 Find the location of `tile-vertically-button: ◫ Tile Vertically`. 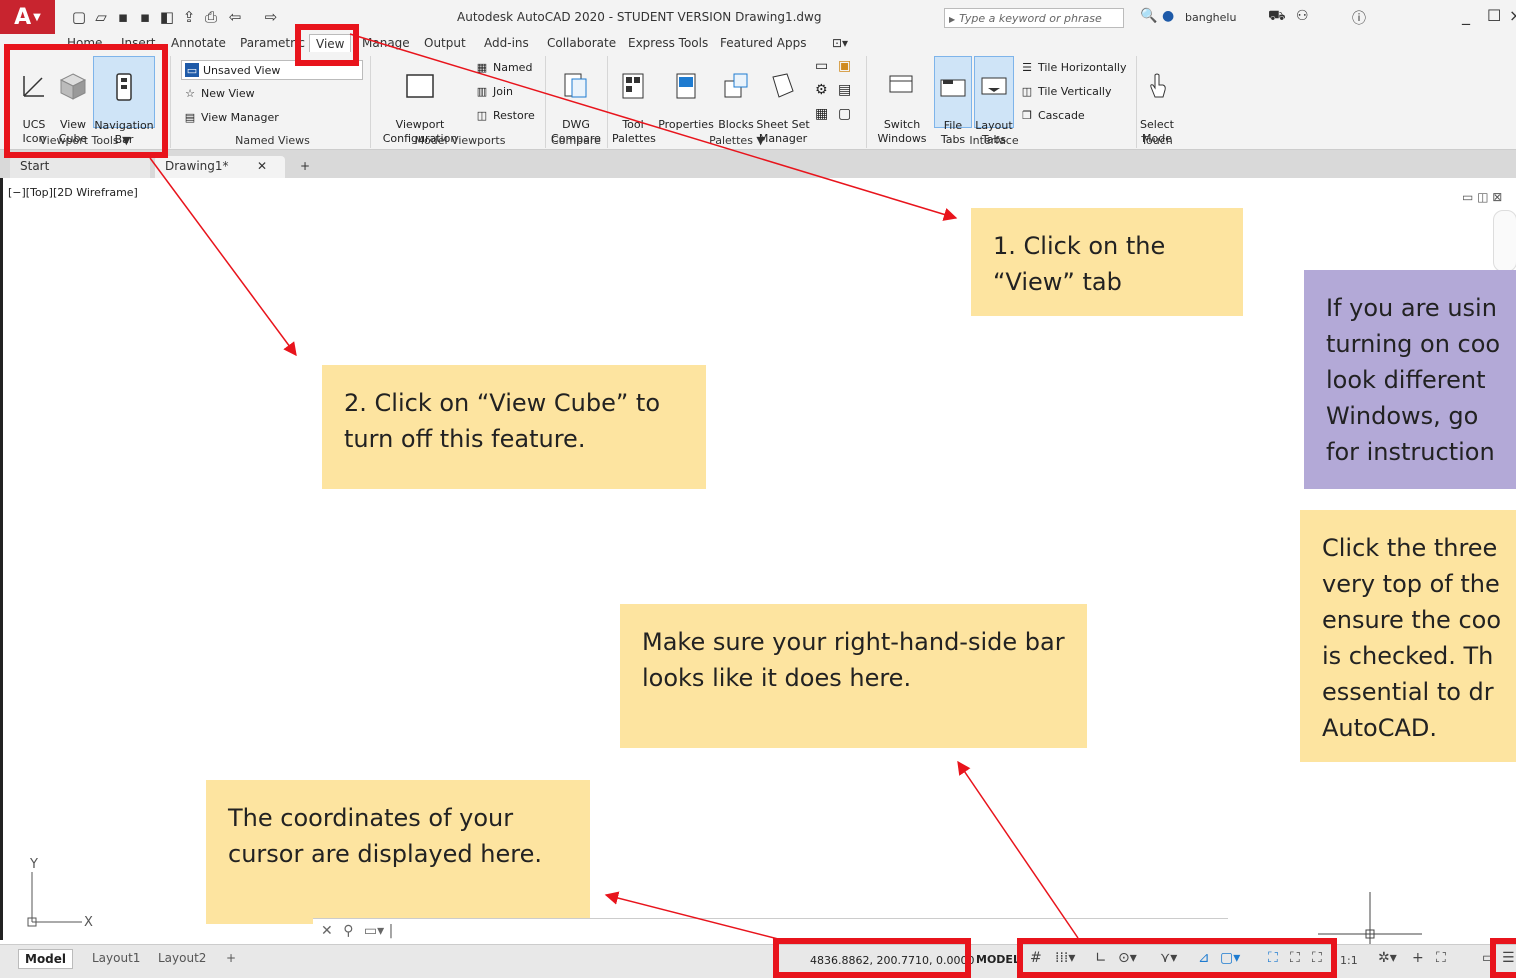

tile-vertically-button: ◫ Tile Vertically is located at coordinates (1066, 91).